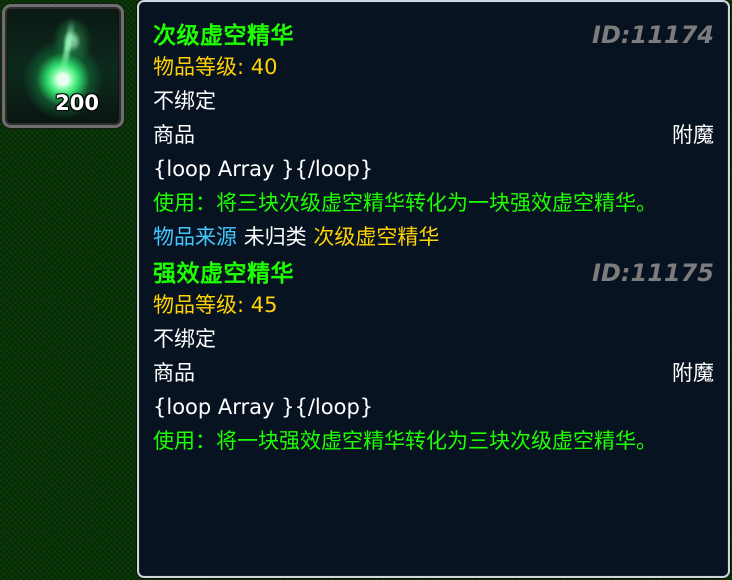 Image resolution: width=732 pixels, height=580 pixels. I want to click on item-name: 强效虚空精华, so click(223, 274).